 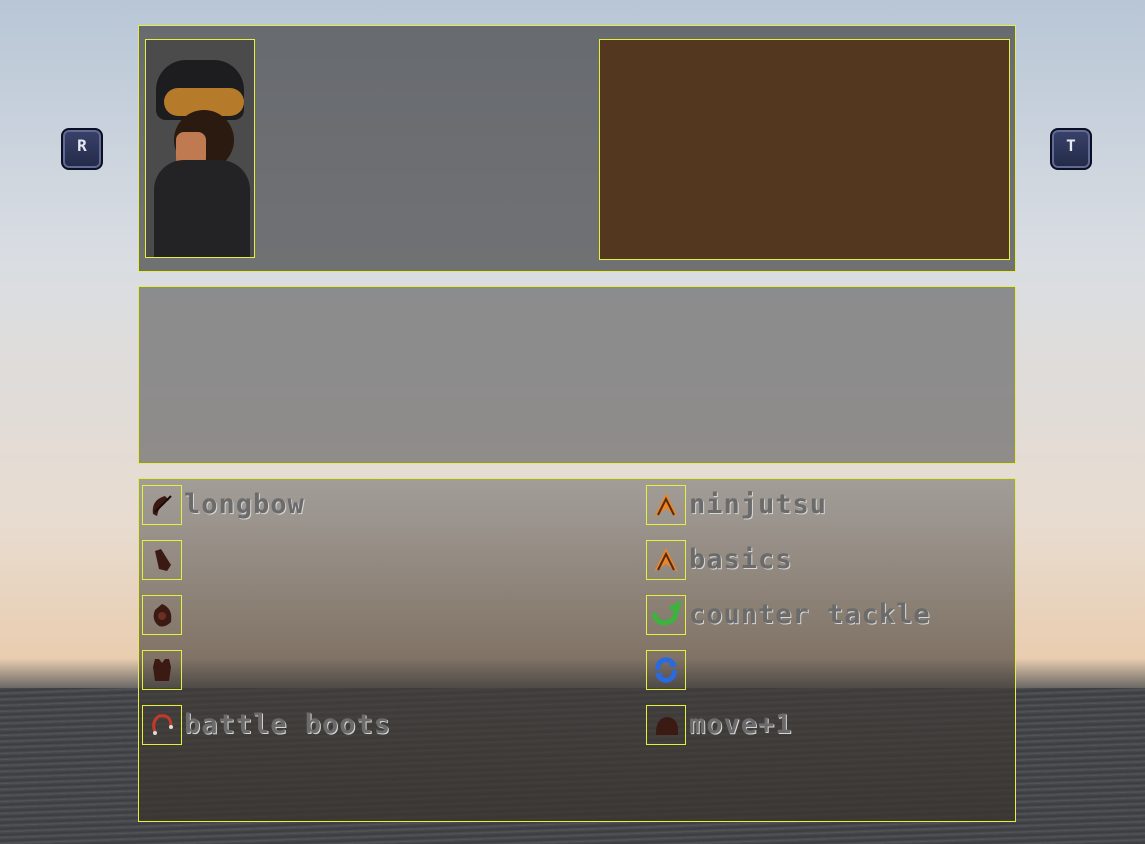 I want to click on refresh-icon, so click(x=666, y=670).